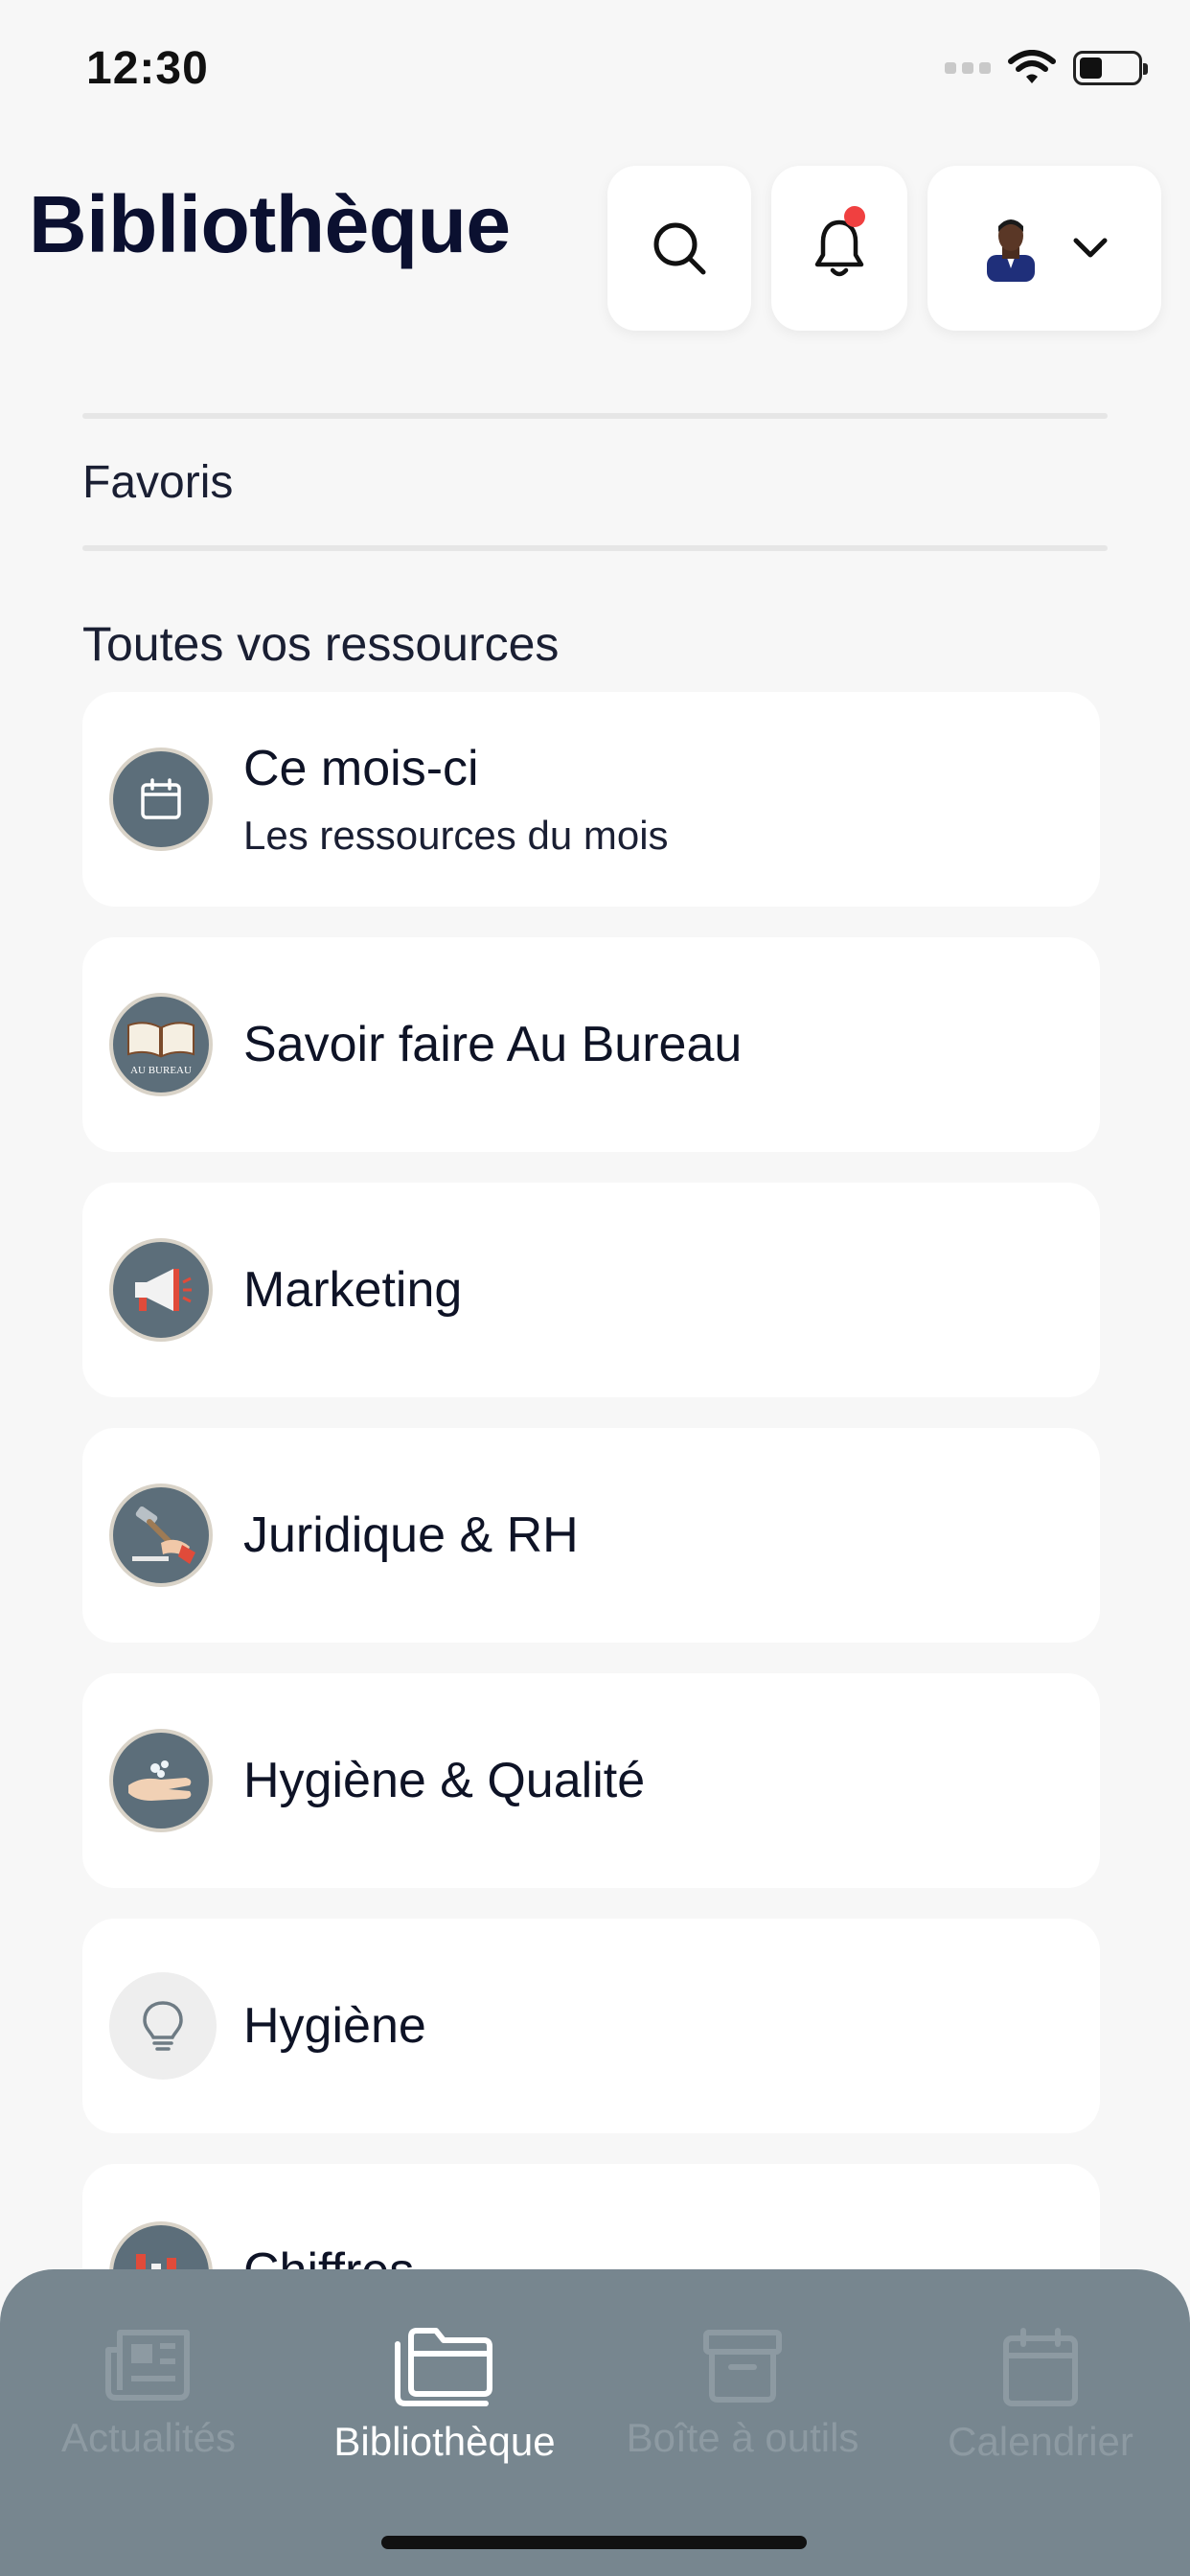 This screenshot has width=1190, height=2576. Describe the element at coordinates (839, 248) in the screenshot. I see `notifications-button` at that location.